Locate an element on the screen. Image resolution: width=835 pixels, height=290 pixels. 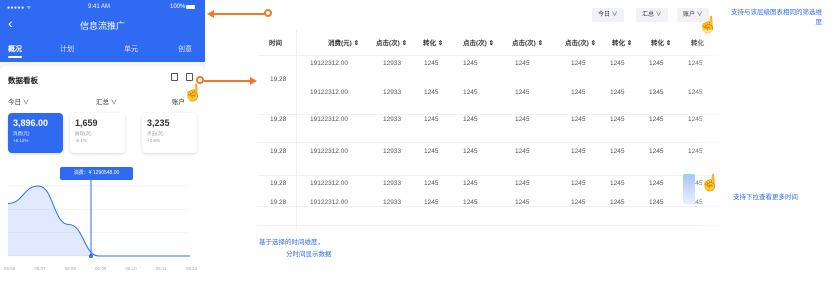
kpi-value: 1,659 is located at coordinates (86, 123).